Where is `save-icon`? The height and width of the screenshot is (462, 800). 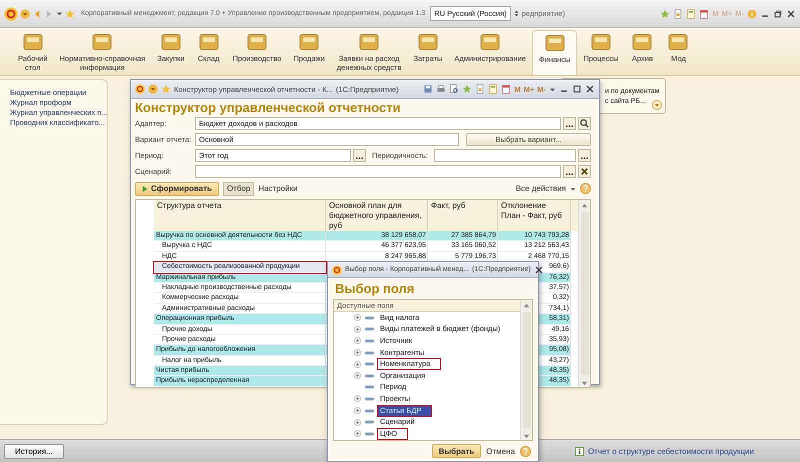 save-icon is located at coordinates (428, 89).